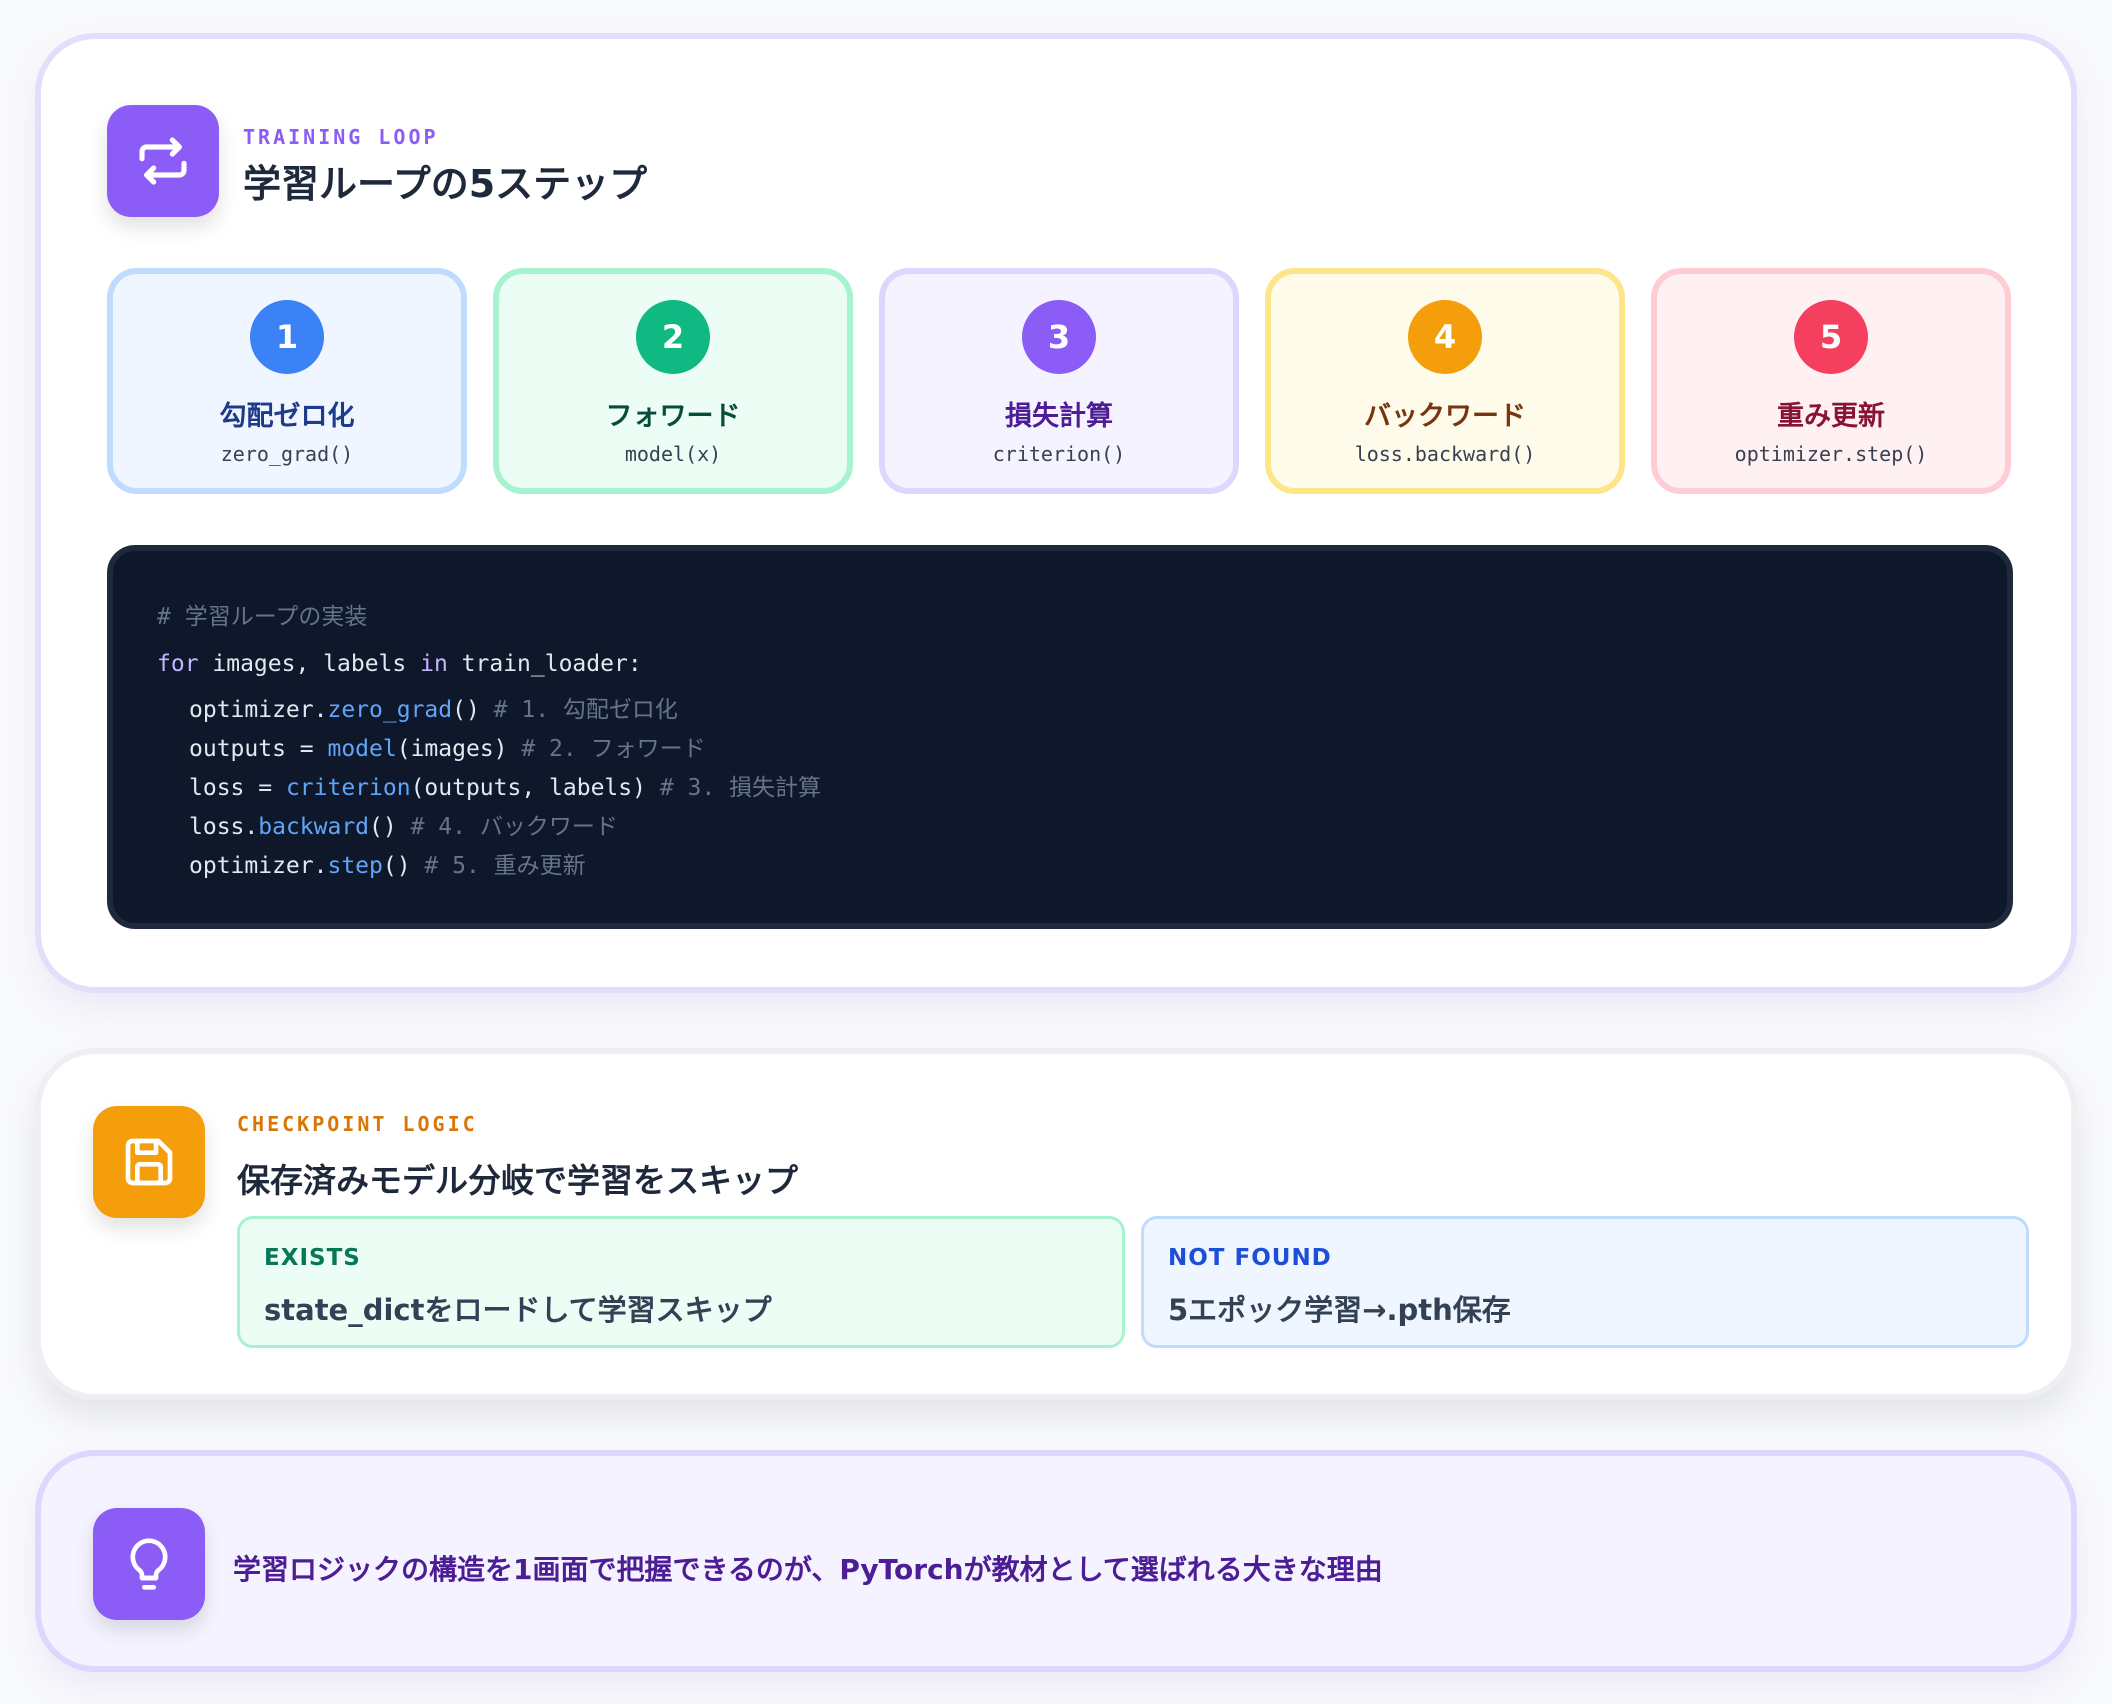 The height and width of the screenshot is (1704, 2112). What do you see at coordinates (314, 827) in the screenshot?
I see `code-function: backward` at bounding box center [314, 827].